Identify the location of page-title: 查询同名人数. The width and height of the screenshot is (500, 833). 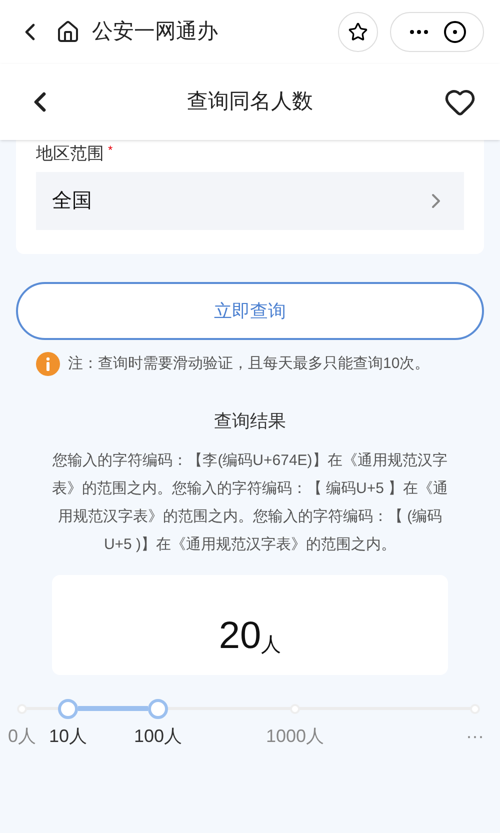
(250, 102).